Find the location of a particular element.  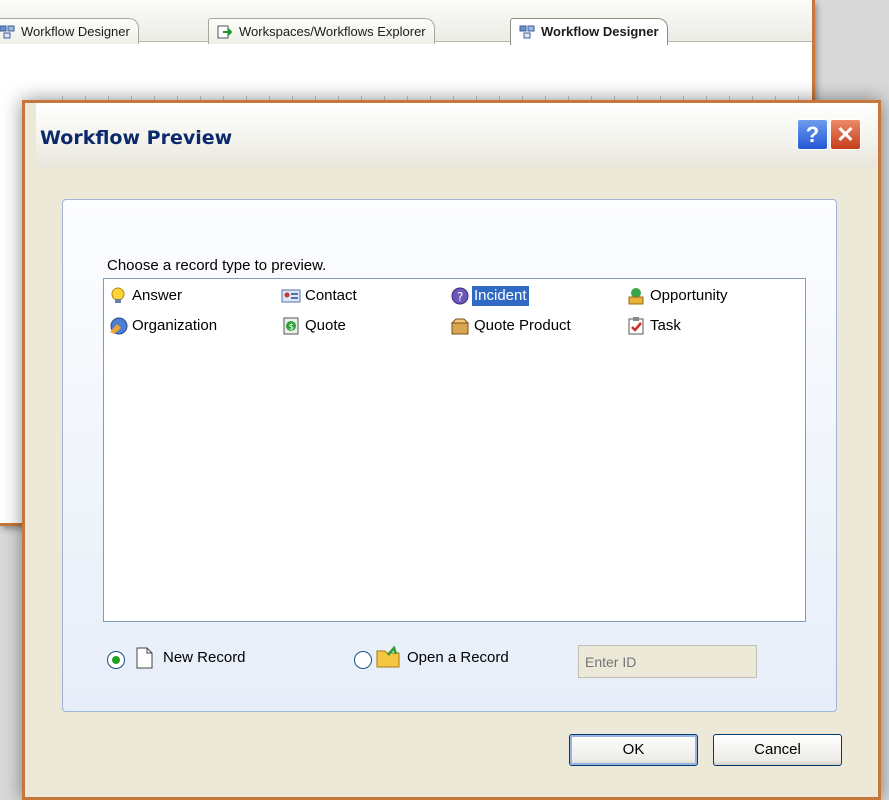

record-type-incident: ? Incident is located at coordinates (489, 296).